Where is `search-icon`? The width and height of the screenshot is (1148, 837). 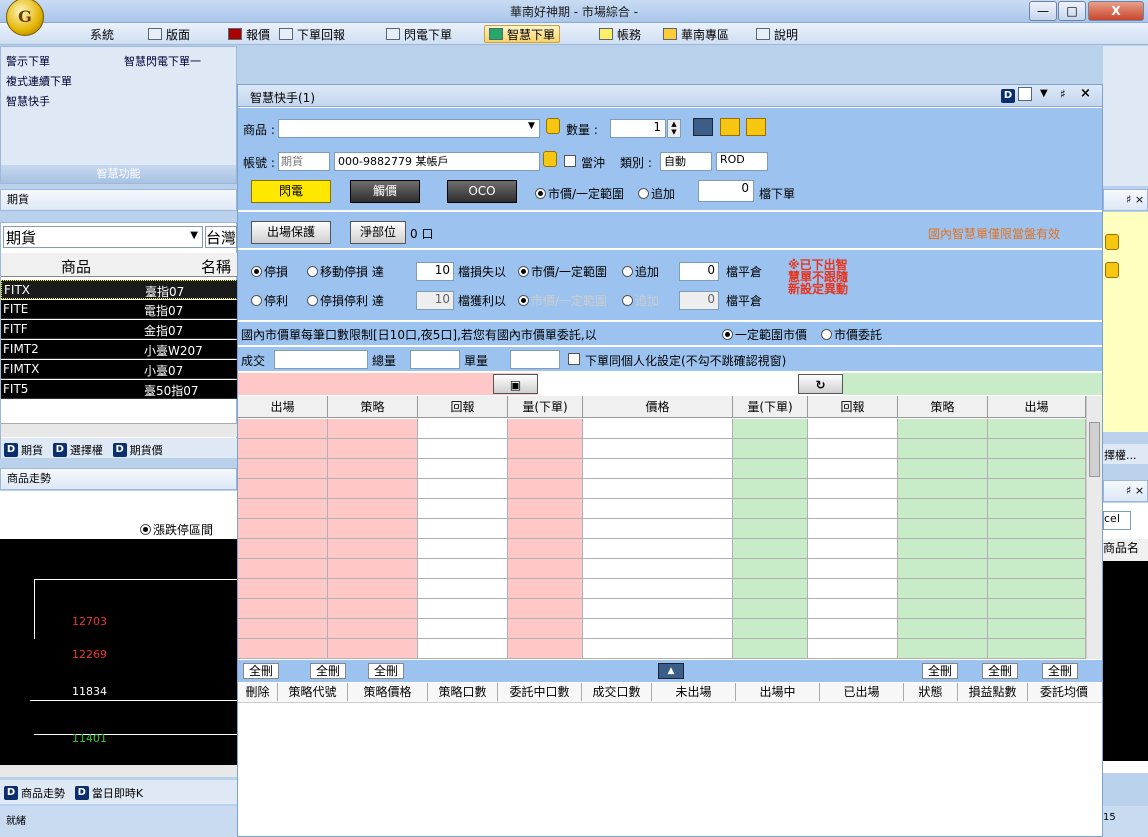
search-icon is located at coordinates (756, 127).